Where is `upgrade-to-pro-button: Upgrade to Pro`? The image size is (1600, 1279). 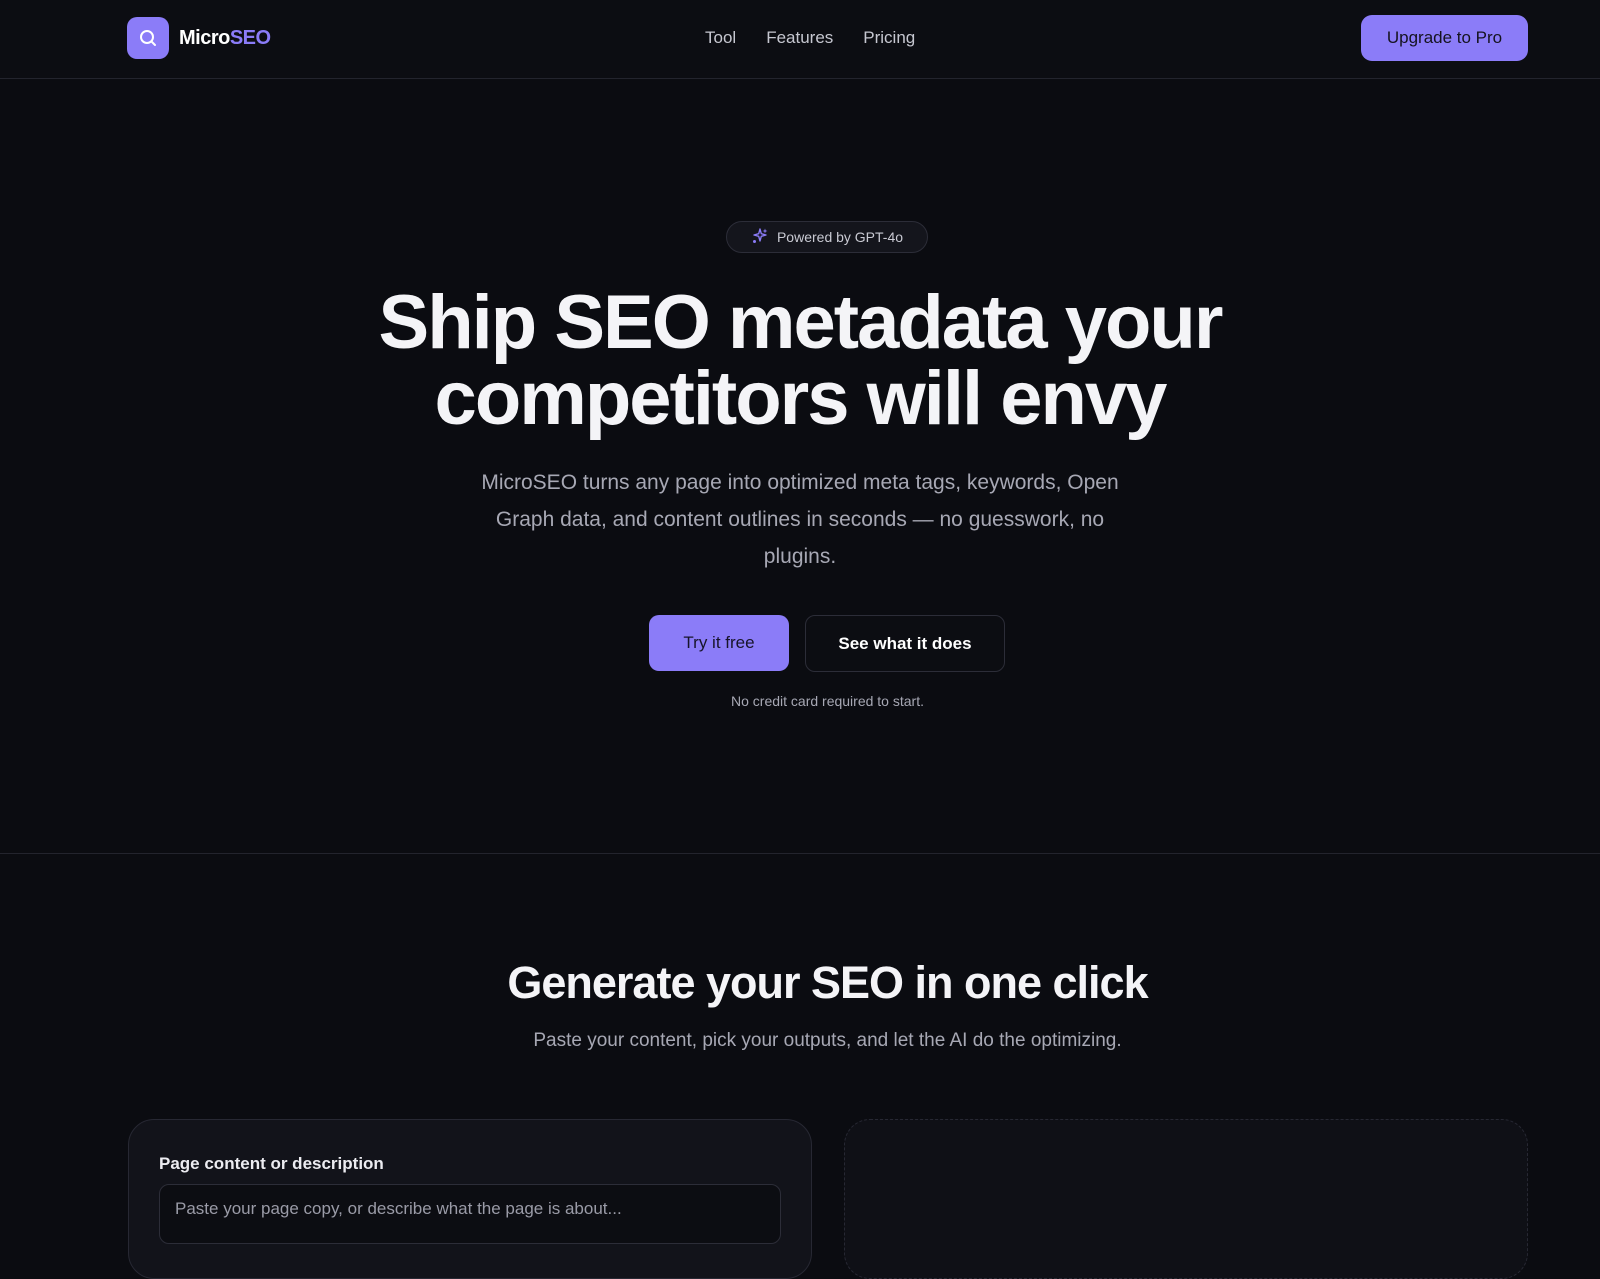
upgrade-to-pro-button: Upgrade to Pro is located at coordinates (1444, 38).